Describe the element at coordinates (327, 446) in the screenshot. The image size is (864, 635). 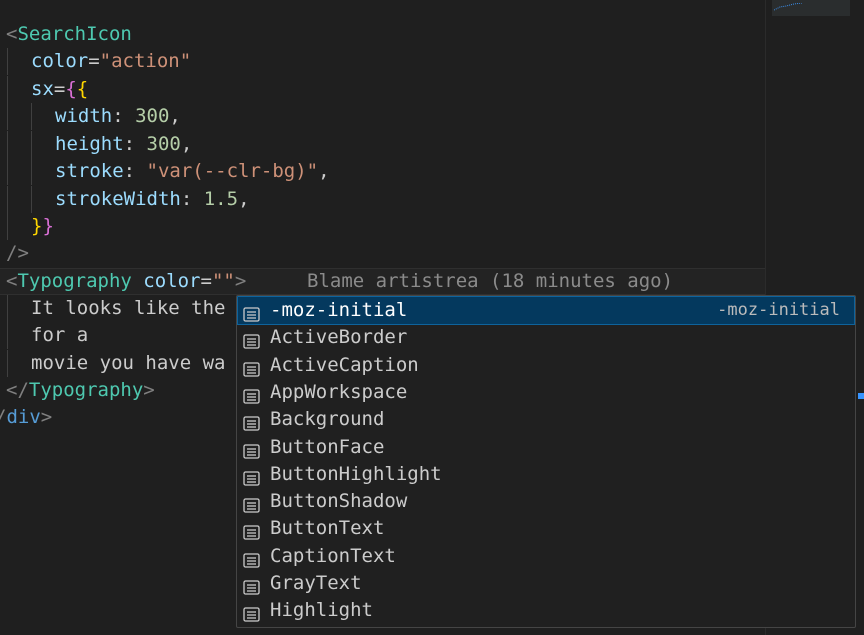
I see `suggestion-label: ButtonFace` at that location.